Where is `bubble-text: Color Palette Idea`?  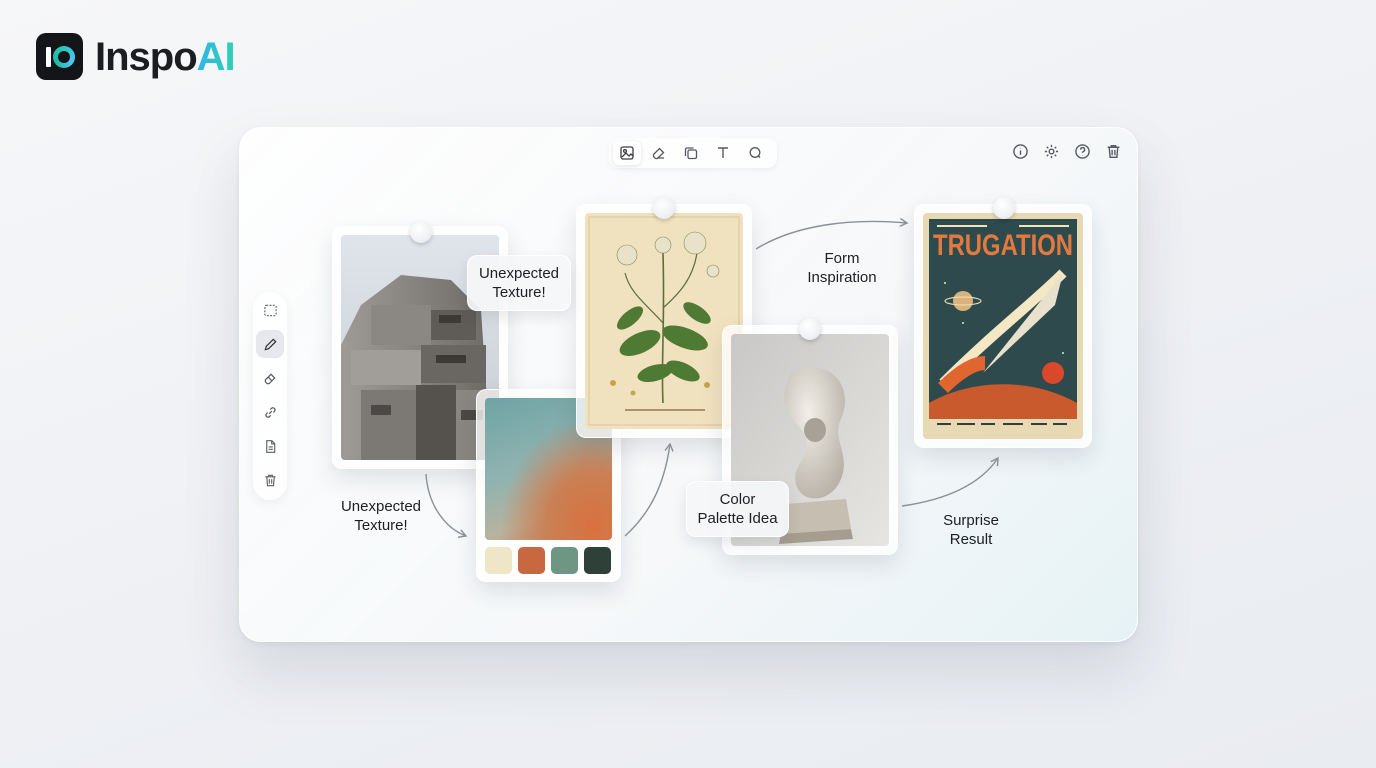
bubble-text: Color Palette Idea is located at coordinates (737, 509).